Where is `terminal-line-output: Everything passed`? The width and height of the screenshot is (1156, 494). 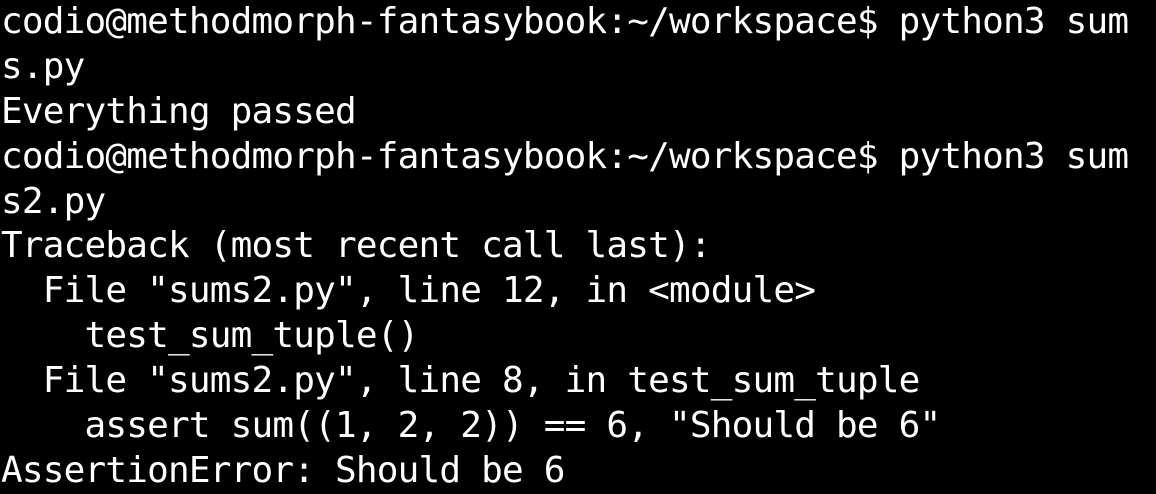
terminal-line-output: Everything passed is located at coordinates (179, 111).